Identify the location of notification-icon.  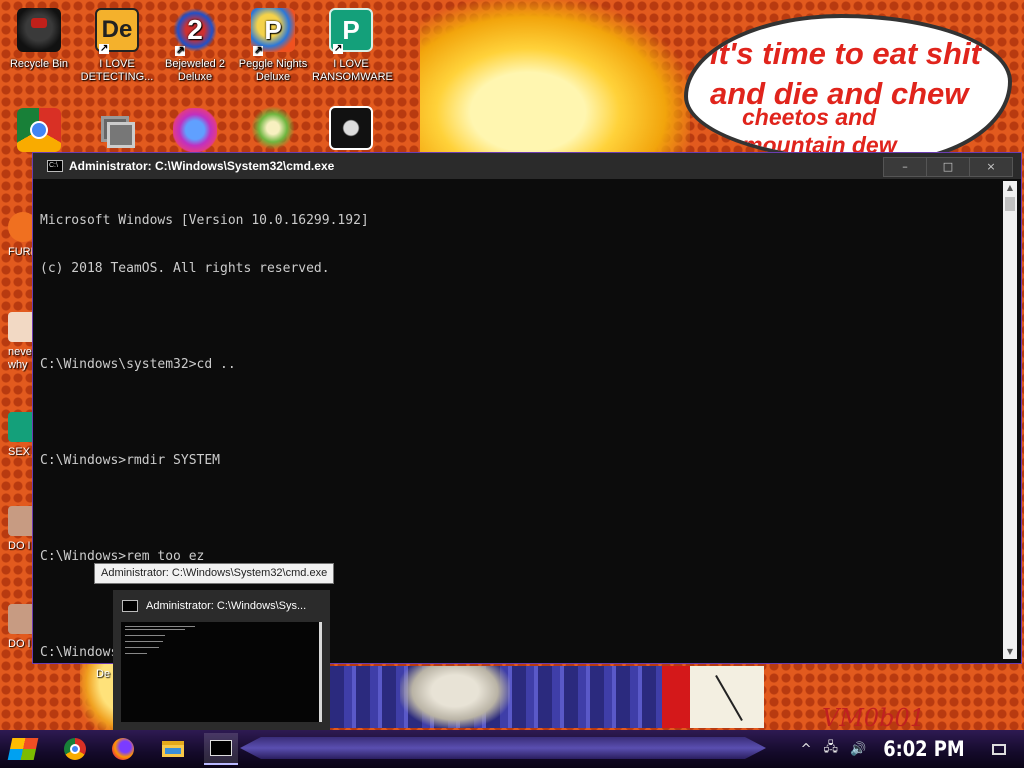
(999, 749).